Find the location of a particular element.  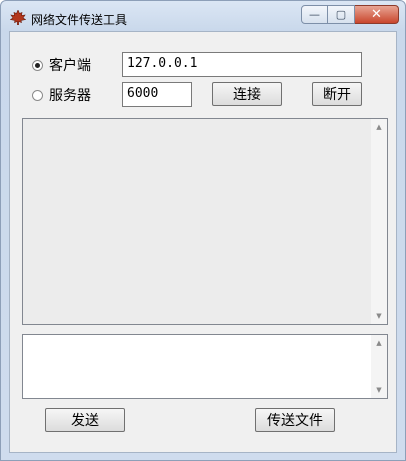

caption-buttons: — ▢ ✕ is located at coordinates (350, 15).